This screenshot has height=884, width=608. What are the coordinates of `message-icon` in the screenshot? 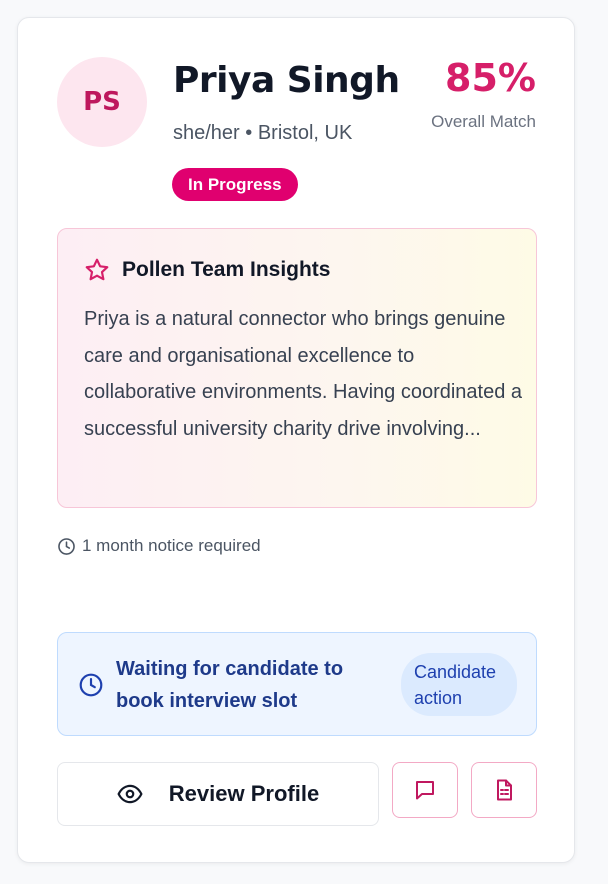 It's located at (425, 790).